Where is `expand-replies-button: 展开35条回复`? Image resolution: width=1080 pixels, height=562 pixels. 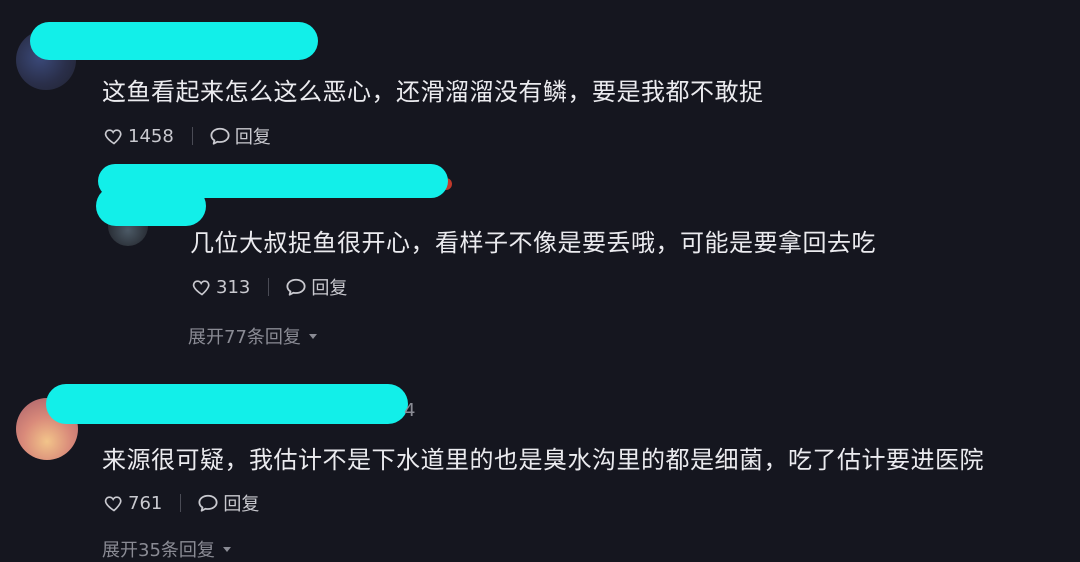
expand-replies-button: 展开35条回复 is located at coordinates (166, 549).